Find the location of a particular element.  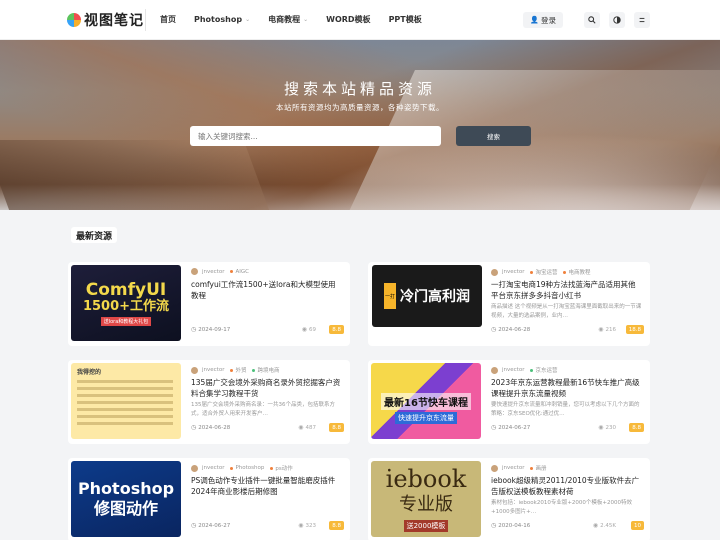

card-thumbnail: Photoshop 修图动作 is located at coordinates (126, 499).